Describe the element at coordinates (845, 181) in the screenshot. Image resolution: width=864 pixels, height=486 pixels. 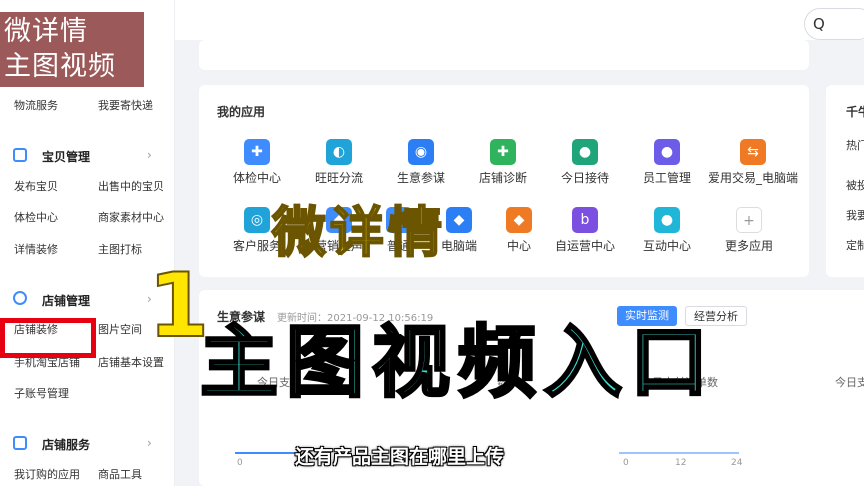
I see `right-panel: 千牛 热门 被投 我要 定制` at that location.